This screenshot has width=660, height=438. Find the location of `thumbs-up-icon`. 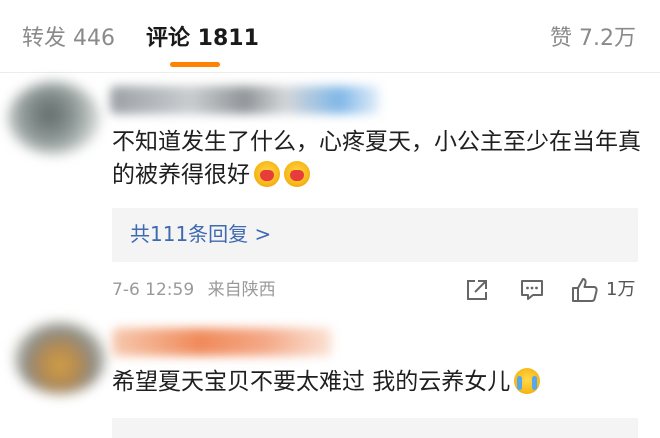

thumbs-up-icon is located at coordinates (585, 290).